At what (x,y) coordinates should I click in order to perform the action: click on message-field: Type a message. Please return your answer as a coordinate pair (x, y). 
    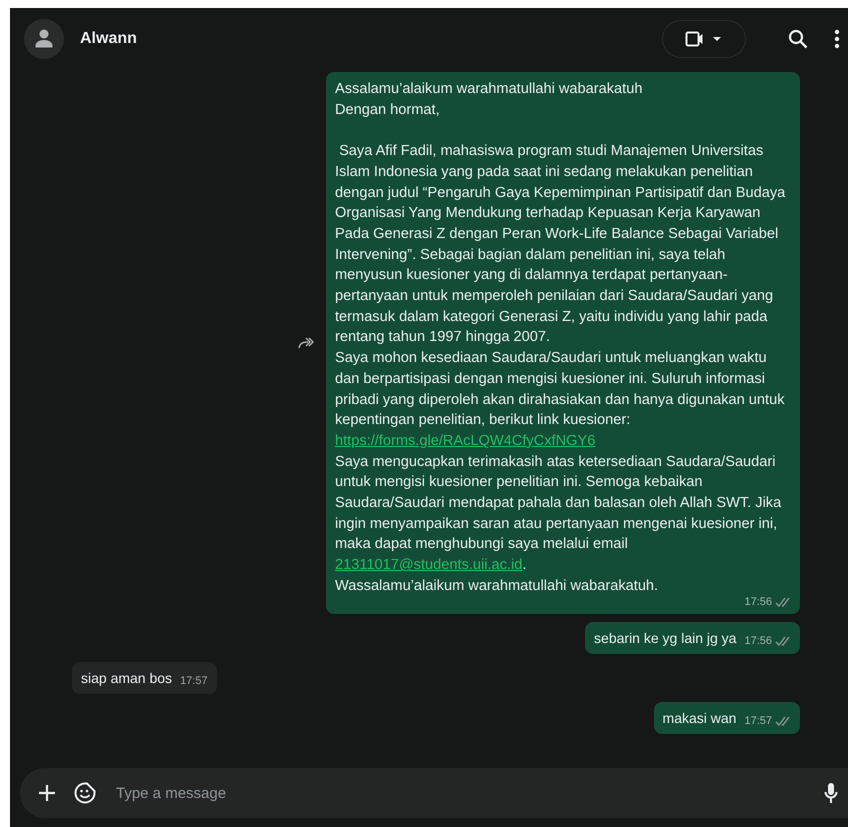
    Looking at the image, I should click on (434, 793).